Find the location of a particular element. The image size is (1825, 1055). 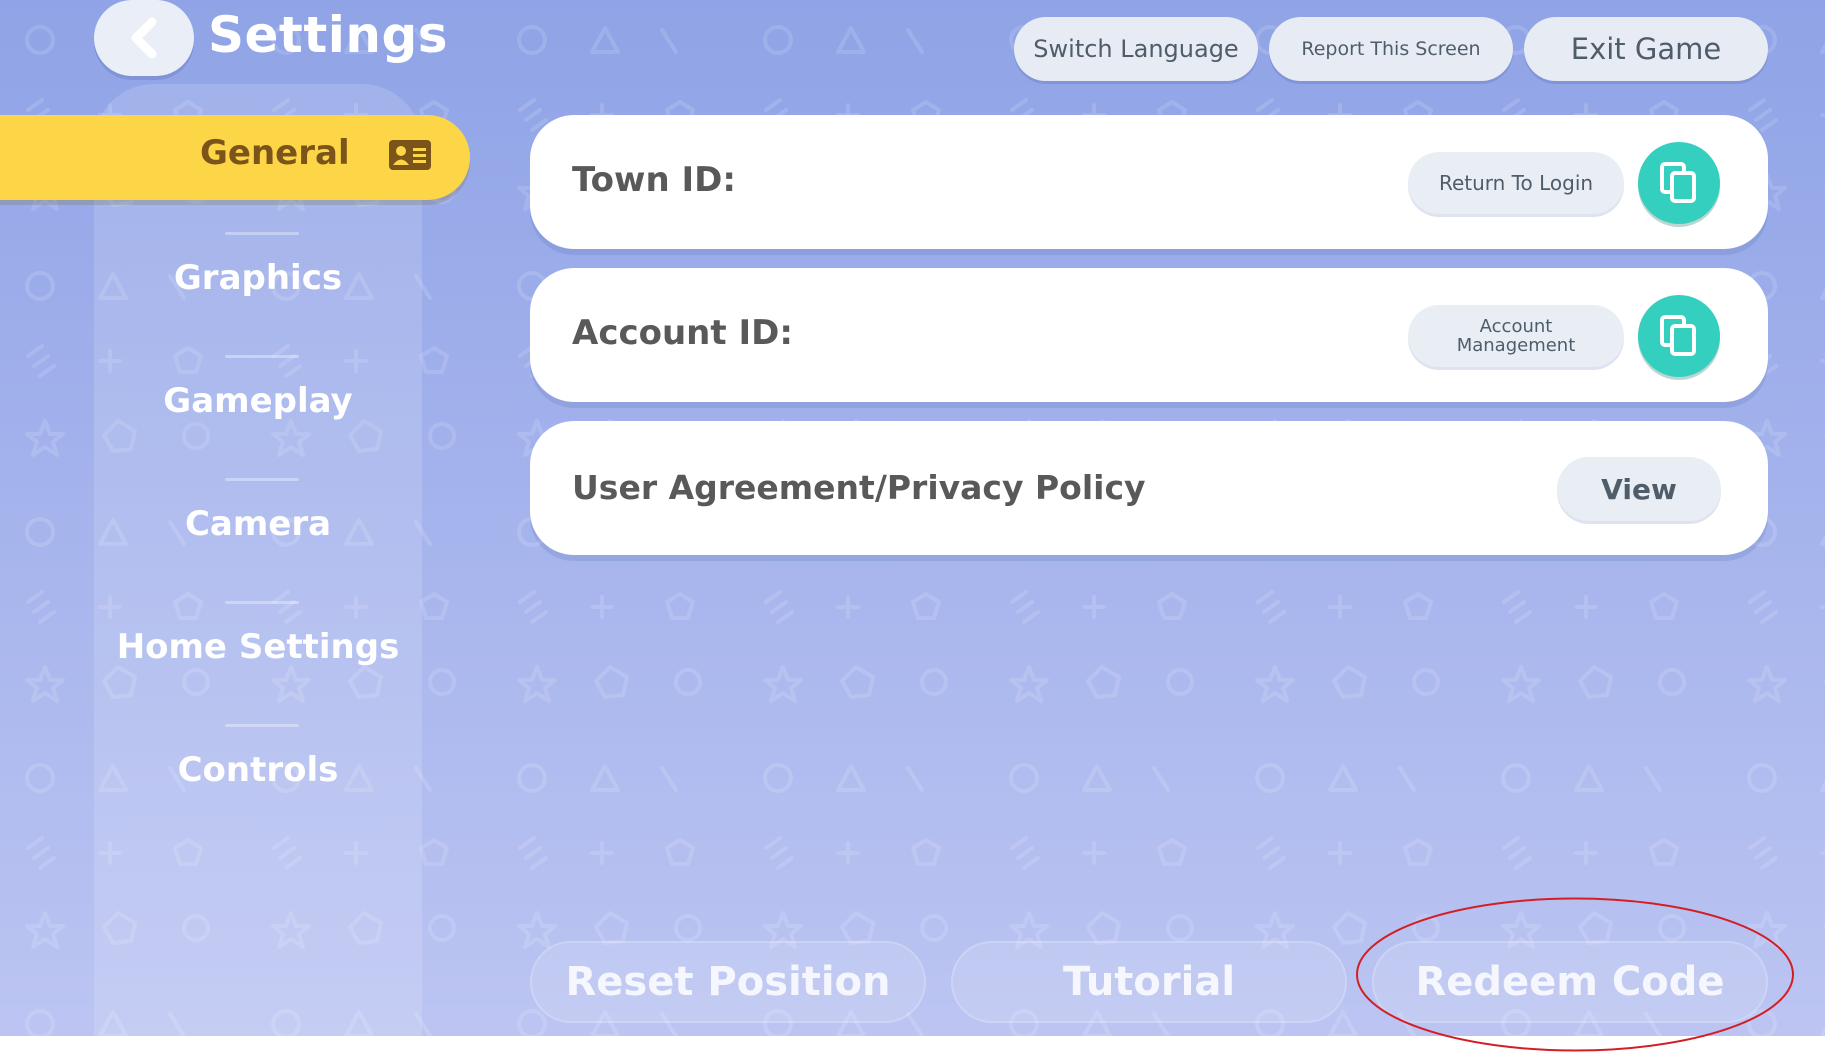

account-management-label: Account Management is located at coordinates (1516, 336).